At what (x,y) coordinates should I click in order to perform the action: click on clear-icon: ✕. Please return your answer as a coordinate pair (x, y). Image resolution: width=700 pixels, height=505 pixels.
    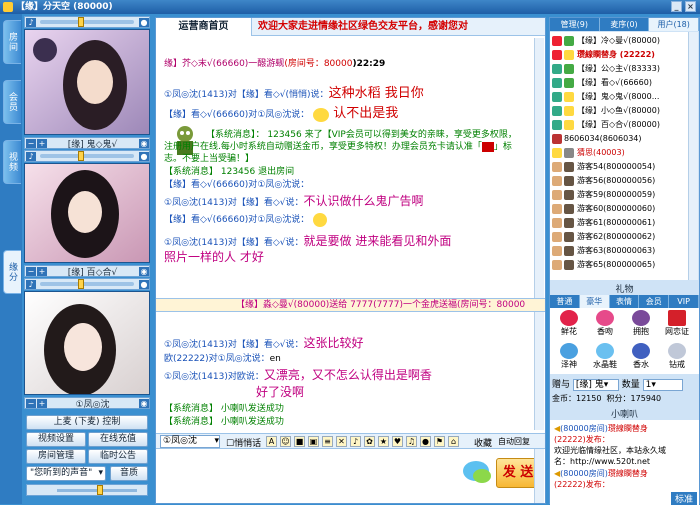
    Looking at the image, I should click on (341, 441).